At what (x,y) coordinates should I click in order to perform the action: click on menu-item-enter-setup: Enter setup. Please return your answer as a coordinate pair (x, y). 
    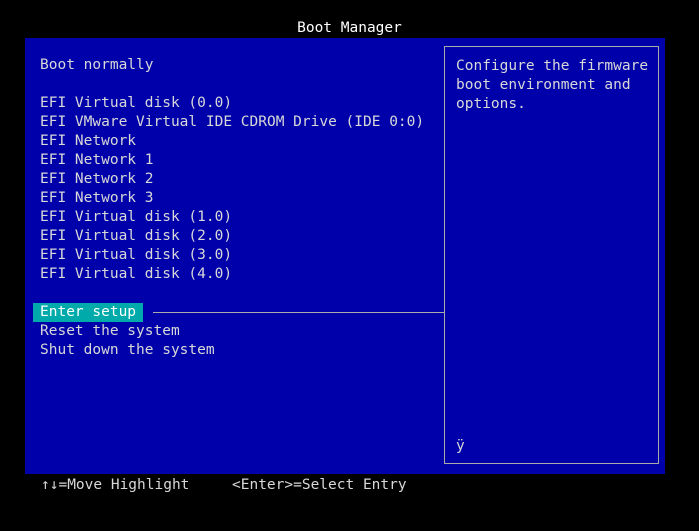
    Looking at the image, I should click on (88, 312).